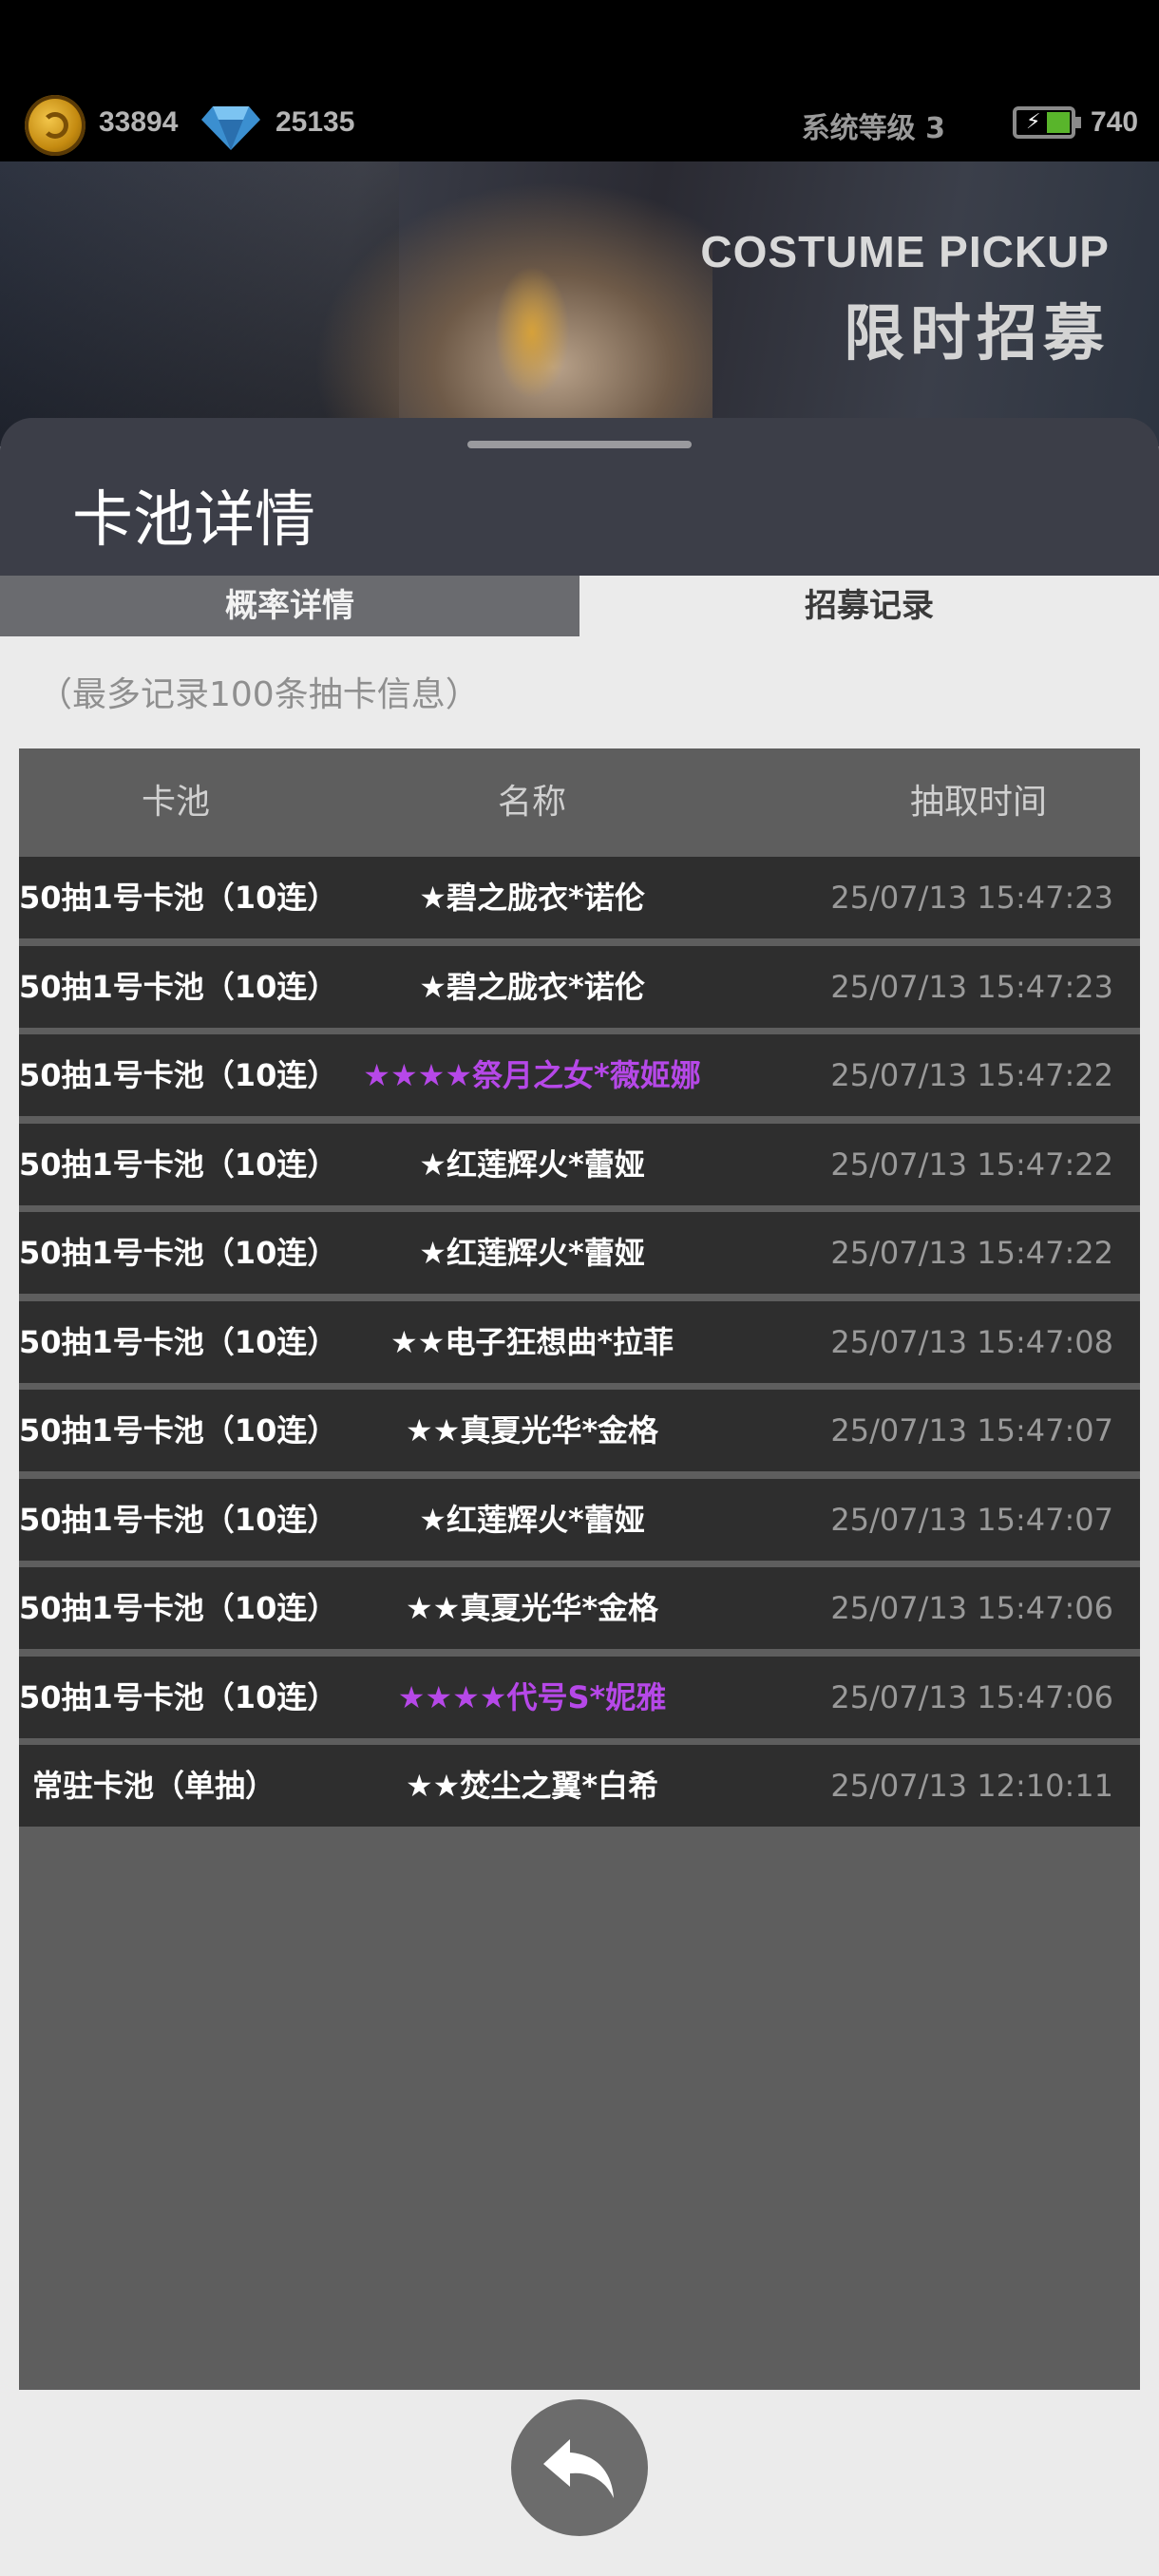 This screenshot has height=2576, width=1159. I want to click on table-row: 50抽1号卡池（10连） ★★真夏光华*金格 25/07/13 15:47:07, so click(579, 1430).